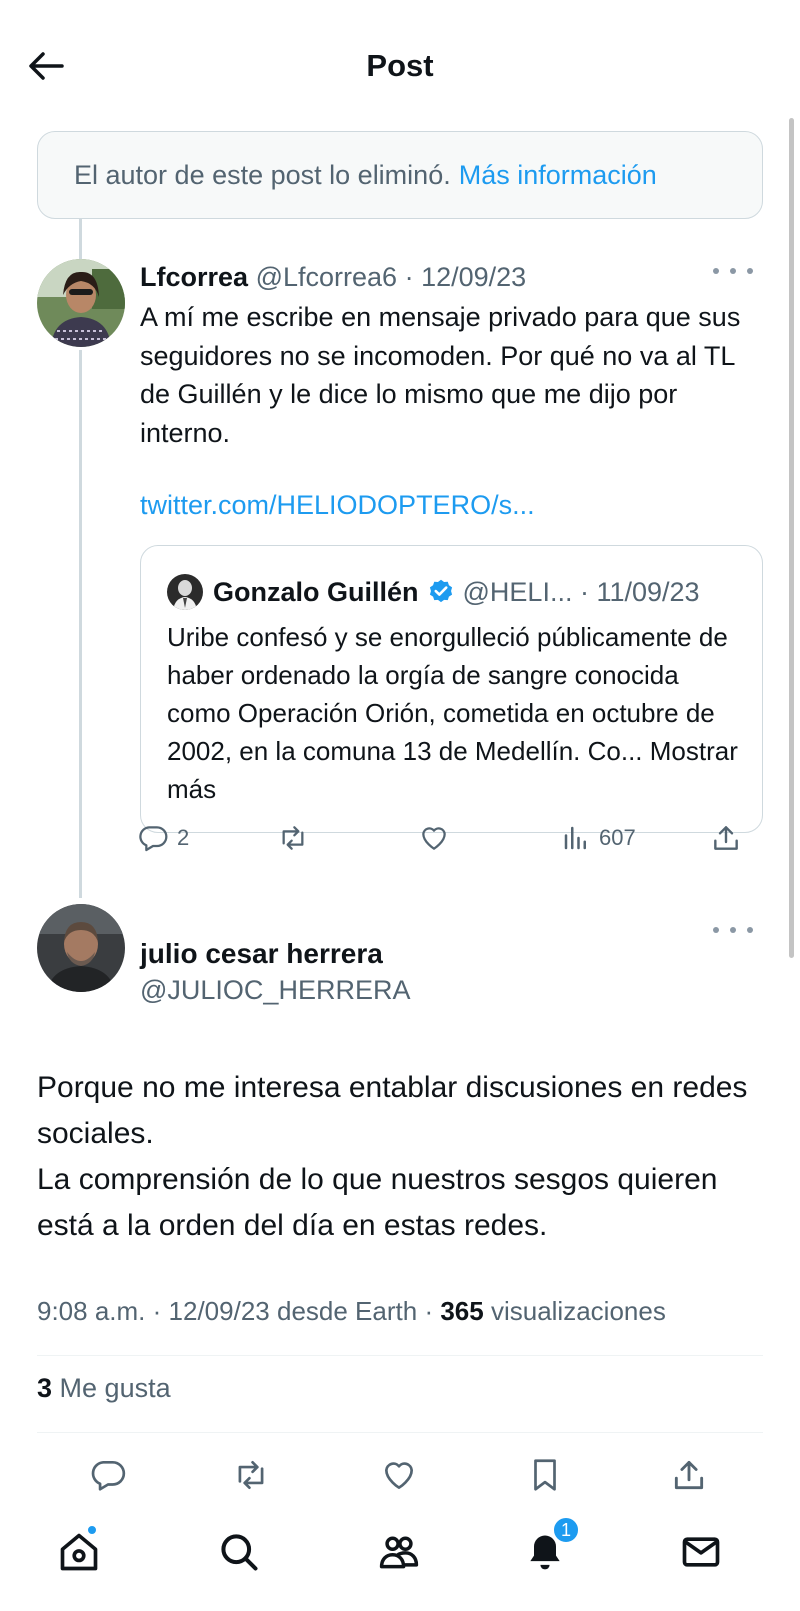 The width and height of the screenshot is (800, 1611). What do you see at coordinates (617, 837) in the screenshot?
I see `views-count: 607` at bounding box center [617, 837].